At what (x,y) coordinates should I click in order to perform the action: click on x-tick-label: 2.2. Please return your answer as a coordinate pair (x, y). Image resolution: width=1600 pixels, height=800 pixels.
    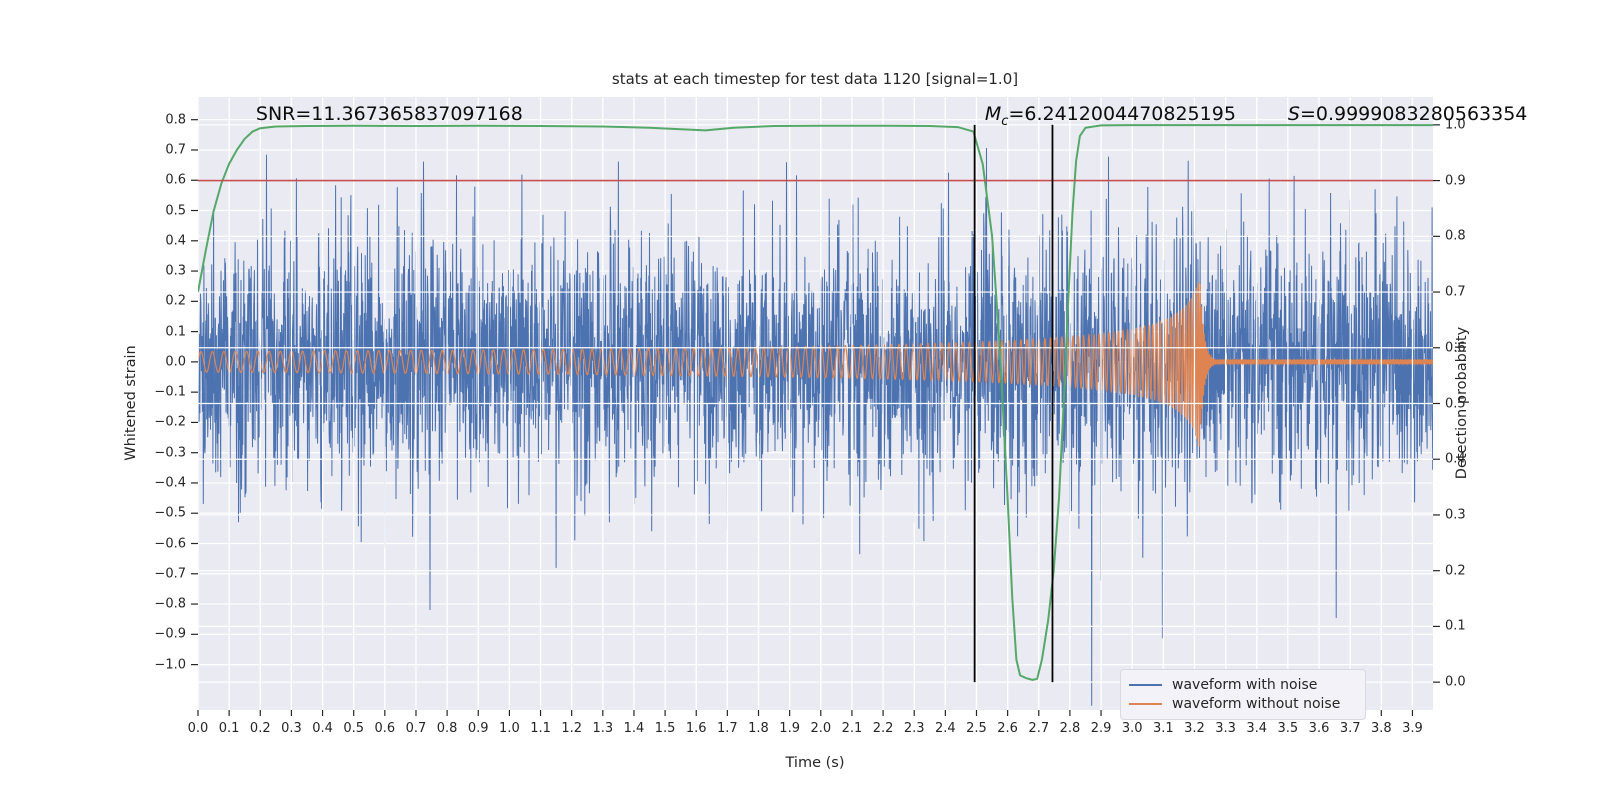
    Looking at the image, I should click on (883, 728).